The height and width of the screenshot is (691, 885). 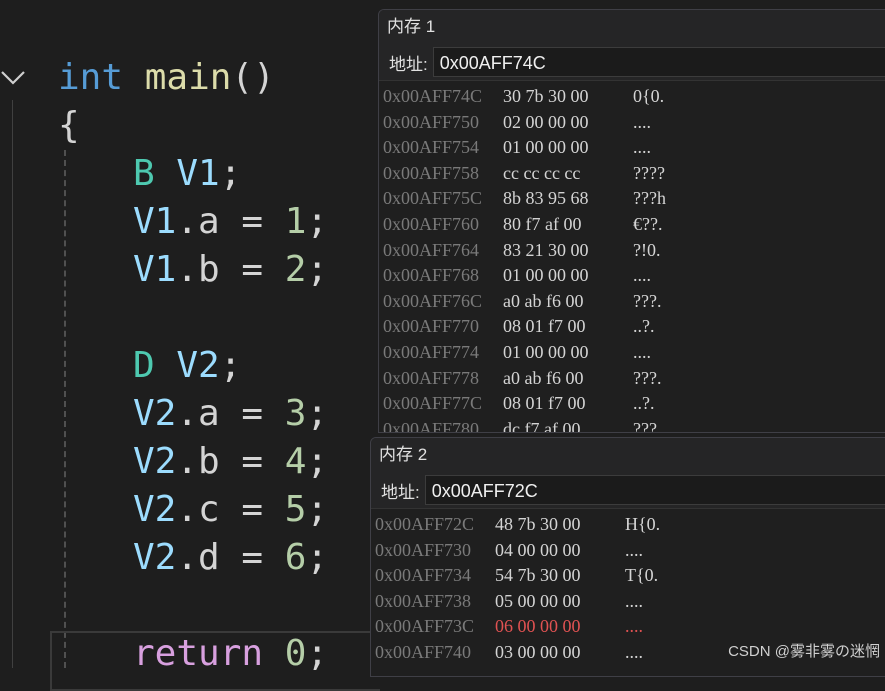 I want to click on memory-address: 0x00AFF730, so click(x=423, y=549).